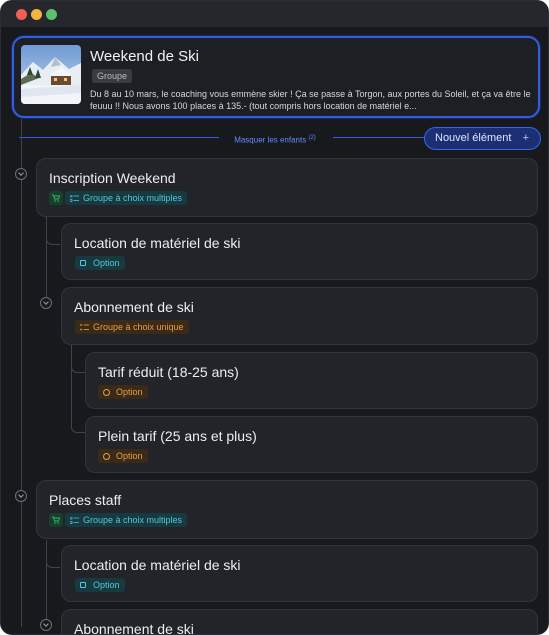  What do you see at coordinates (299, 622) in the screenshot?
I see `tree-node-abonnement-2: Abonnement de ski` at bounding box center [299, 622].